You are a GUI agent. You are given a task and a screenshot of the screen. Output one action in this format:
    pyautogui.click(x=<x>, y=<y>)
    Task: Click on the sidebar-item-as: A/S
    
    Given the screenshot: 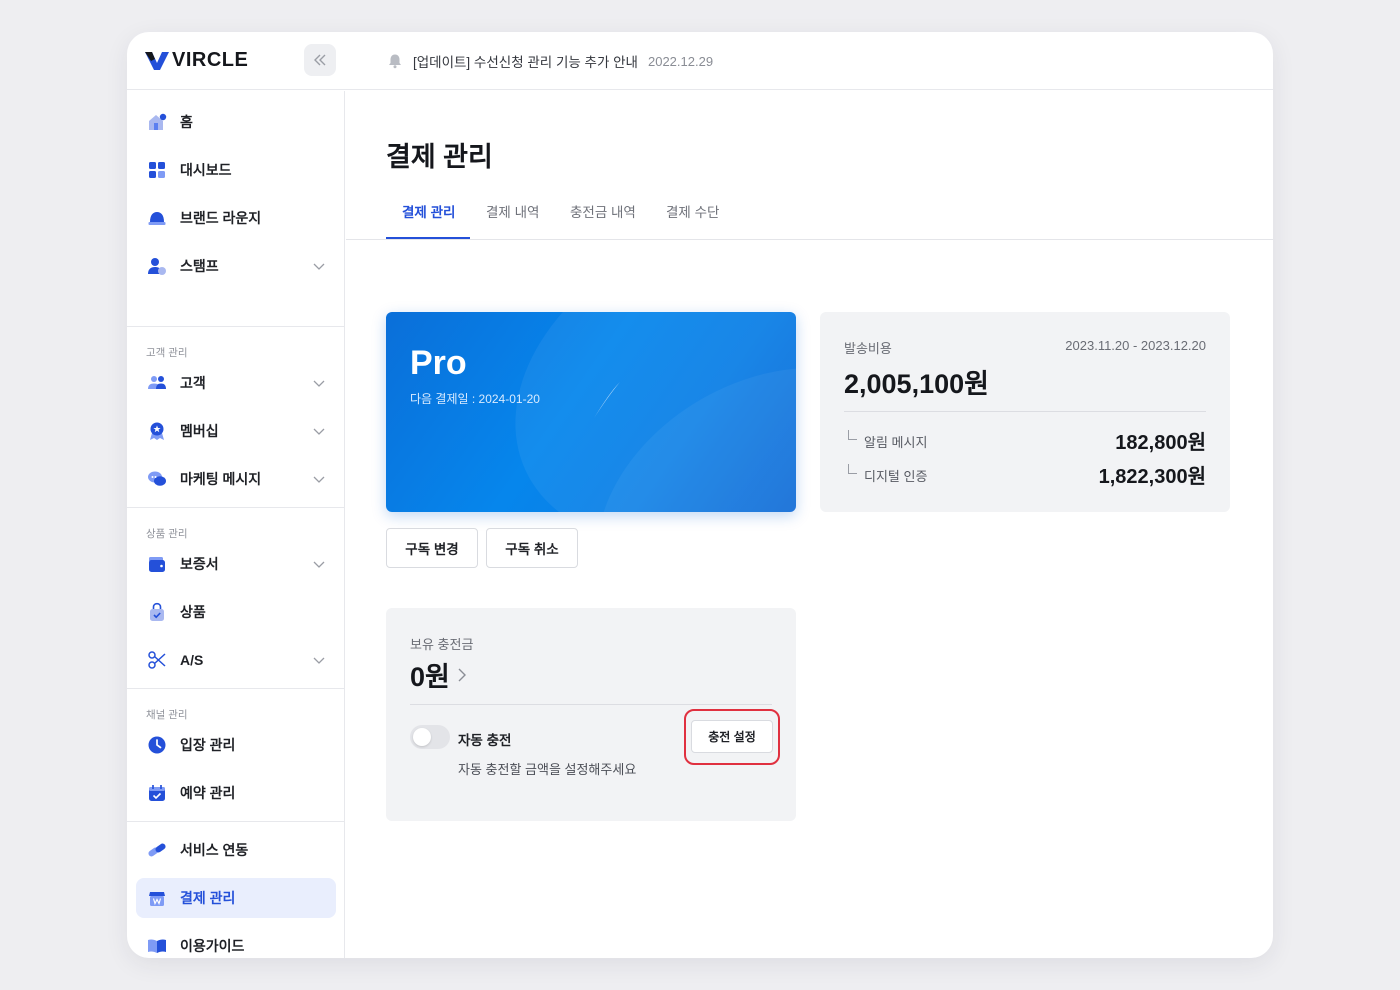 What is the action you would take?
    pyautogui.click(x=236, y=660)
    